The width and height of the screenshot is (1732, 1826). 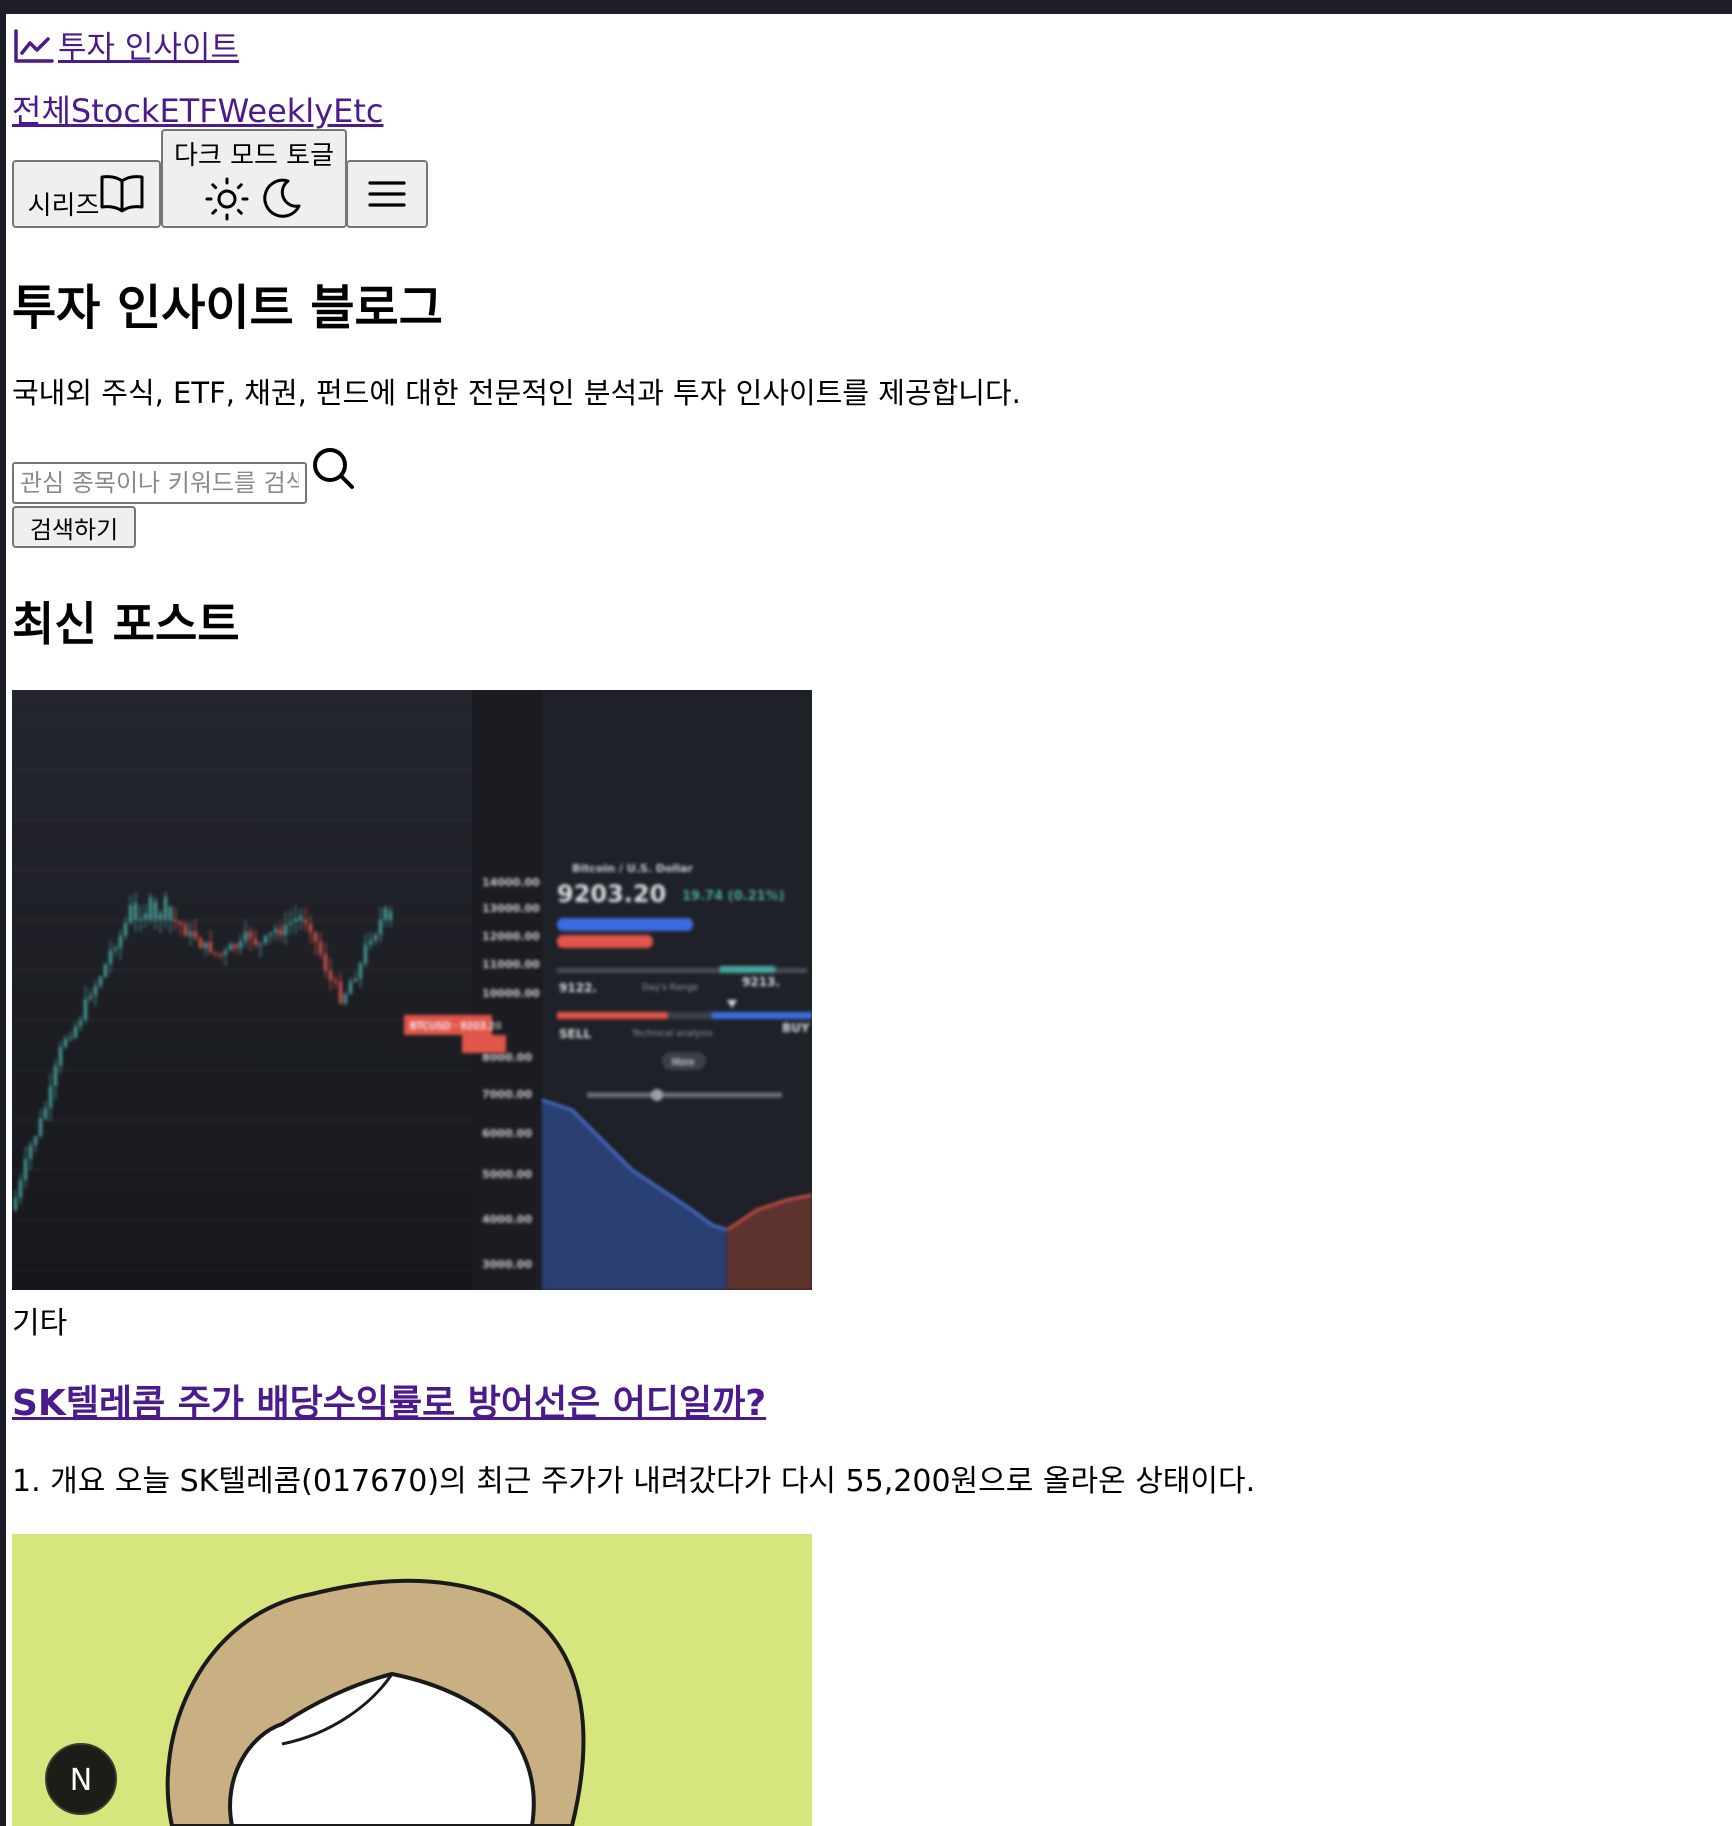 What do you see at coordinates (74, 527) in the screenshot?
I see `search-button: 검색하기` at bounding box center [74, 527].